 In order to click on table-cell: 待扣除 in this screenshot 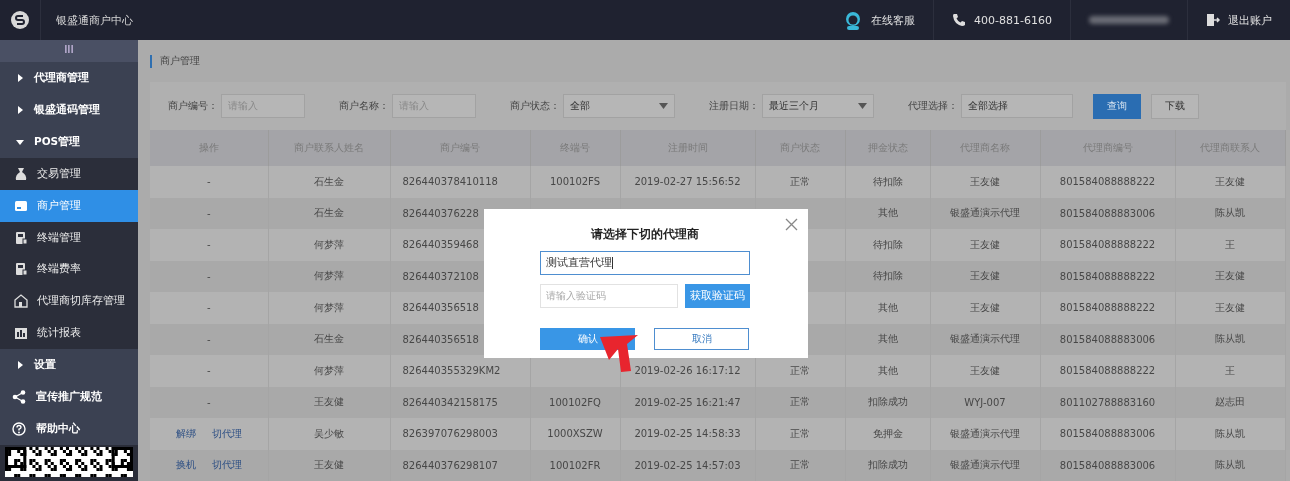, I will do `click(887, 276)`.